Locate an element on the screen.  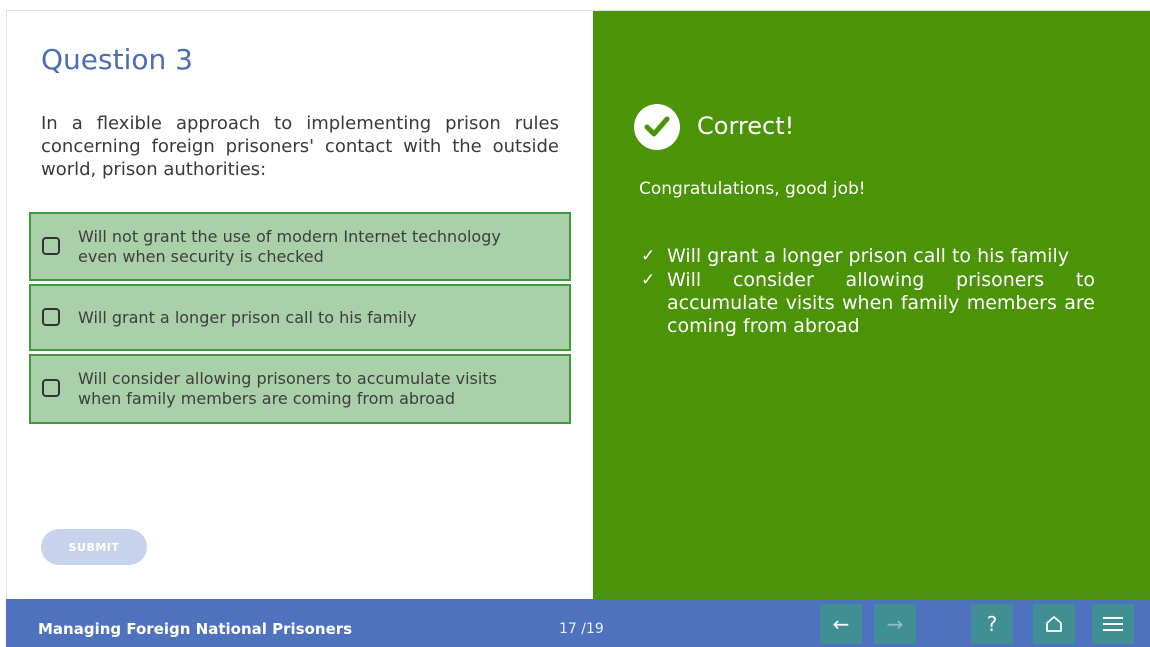
help-button: ? is located at coordinates (992, 624).